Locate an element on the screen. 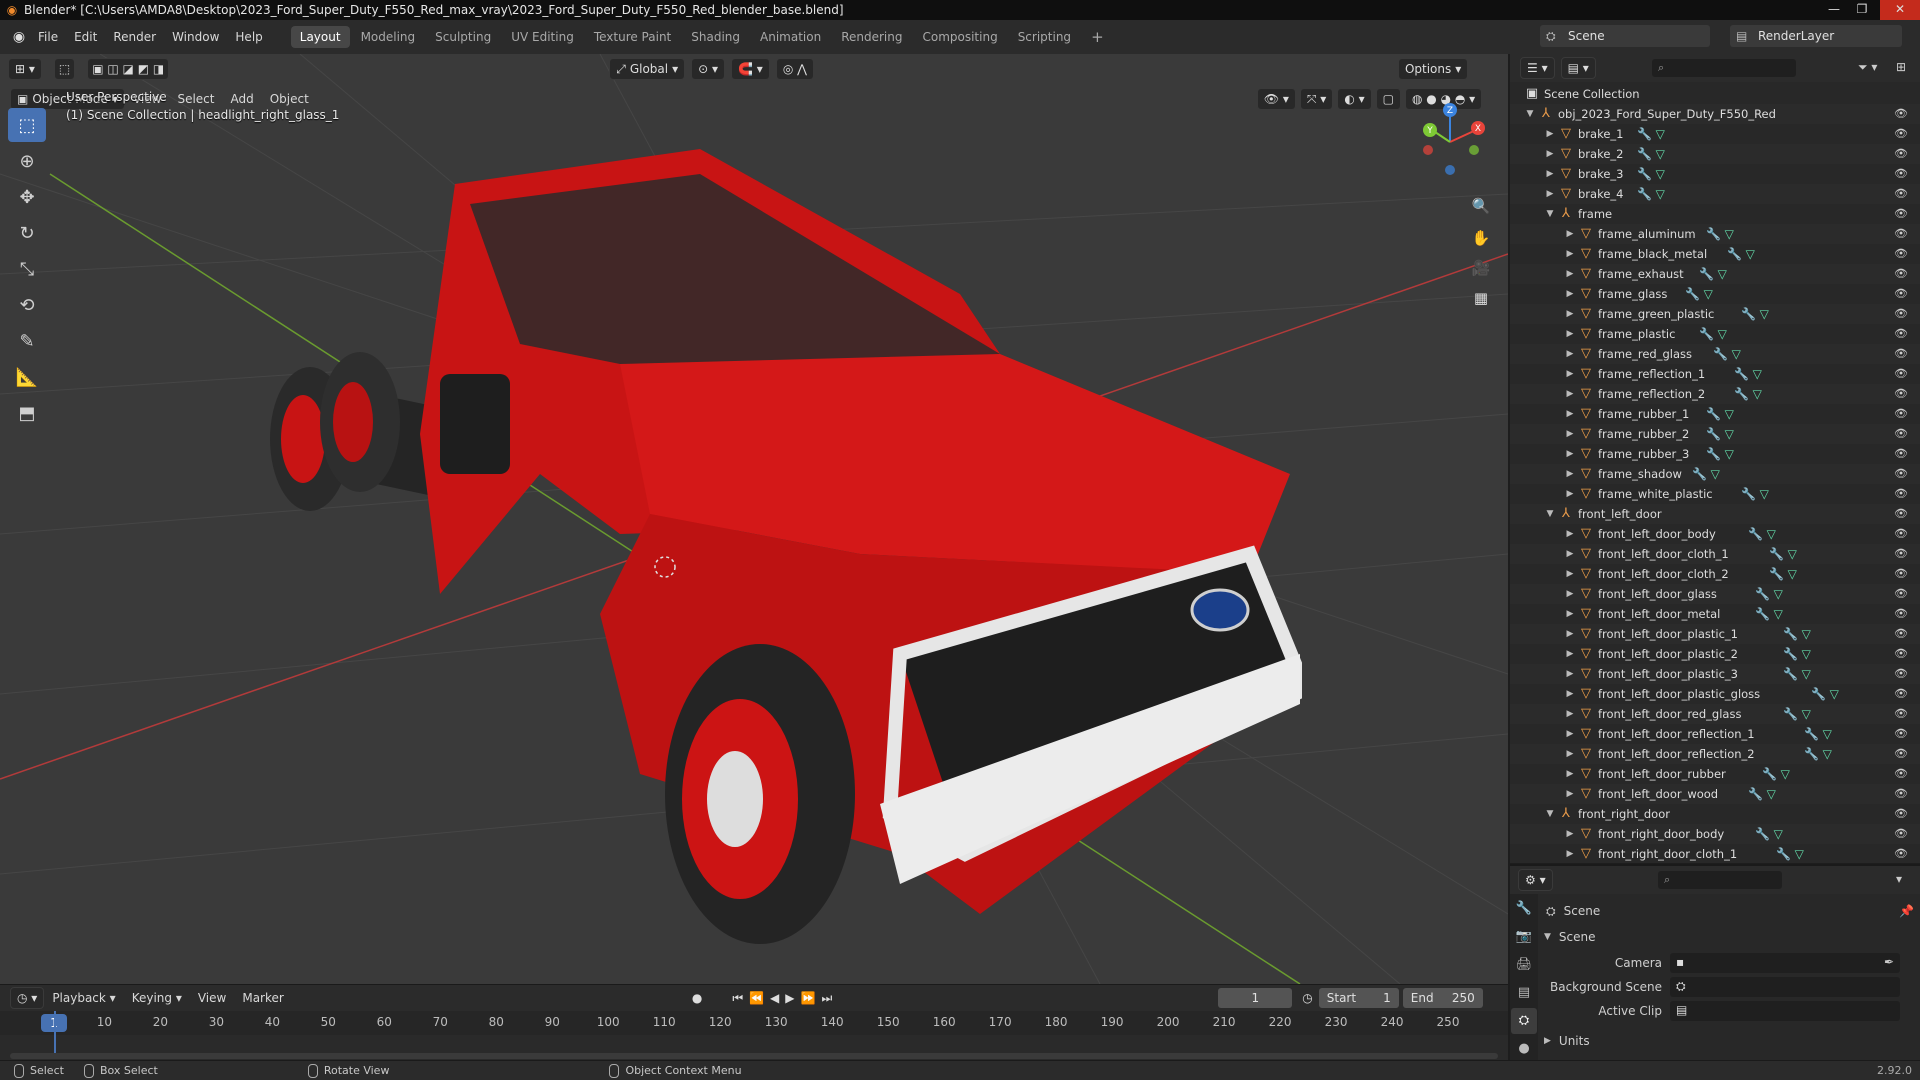  outliner-row: ▶ ▽ front_left_door_wood 🔧 ▽ 👁 is located at coordinates (1715, 794).